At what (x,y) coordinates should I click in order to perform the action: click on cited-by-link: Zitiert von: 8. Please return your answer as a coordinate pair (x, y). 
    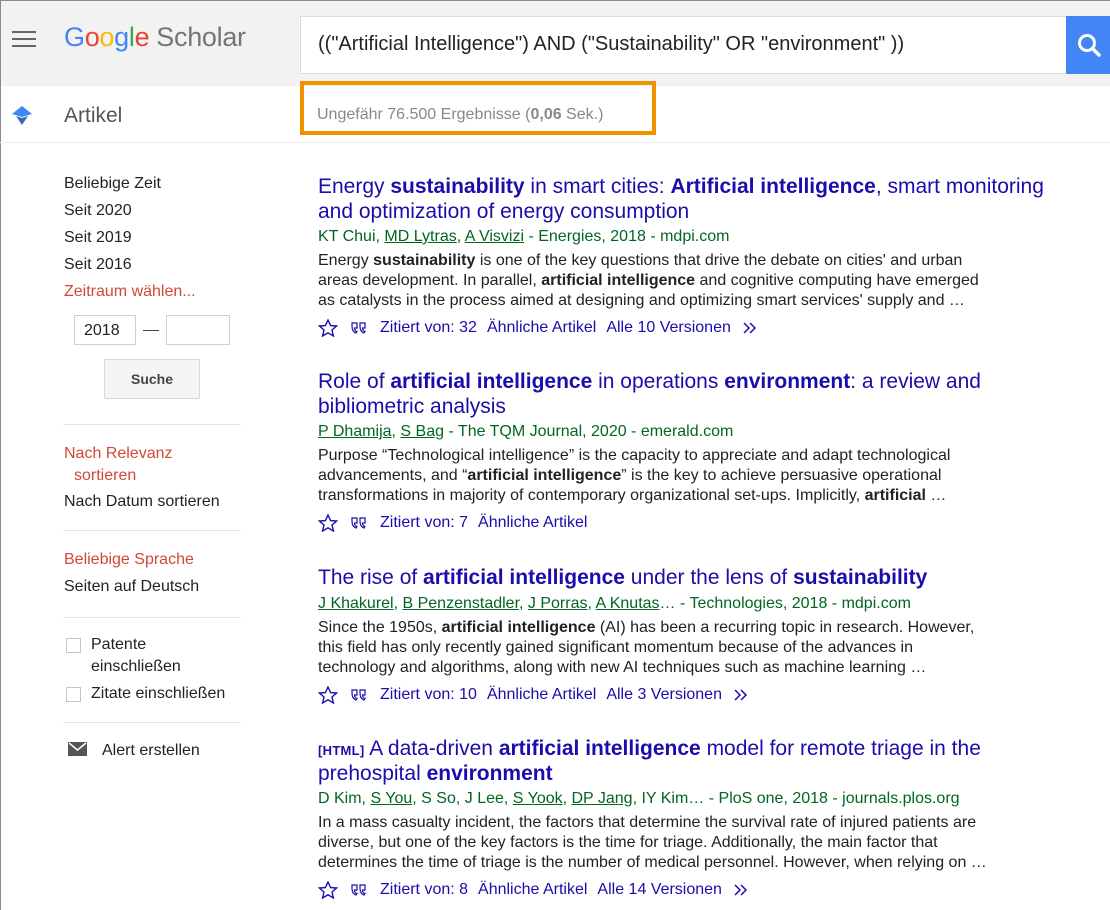
    Looking at the image, I should click on (424, 889).